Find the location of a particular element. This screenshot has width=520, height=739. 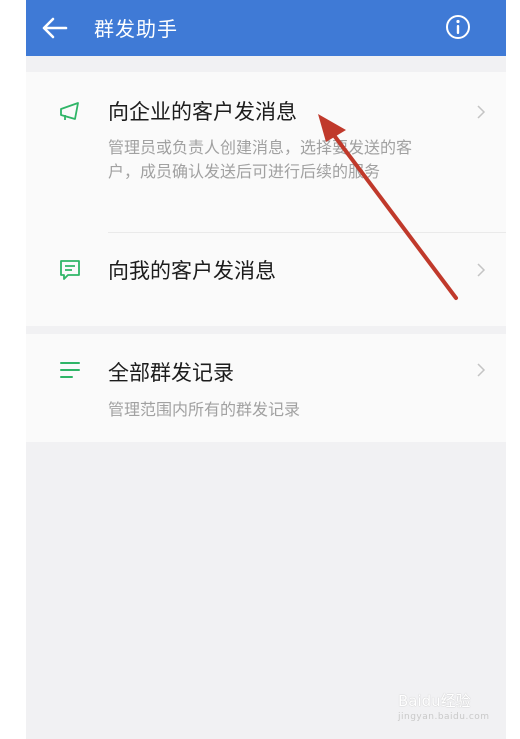

megaphone-icon is located at coordinates (69, 111).